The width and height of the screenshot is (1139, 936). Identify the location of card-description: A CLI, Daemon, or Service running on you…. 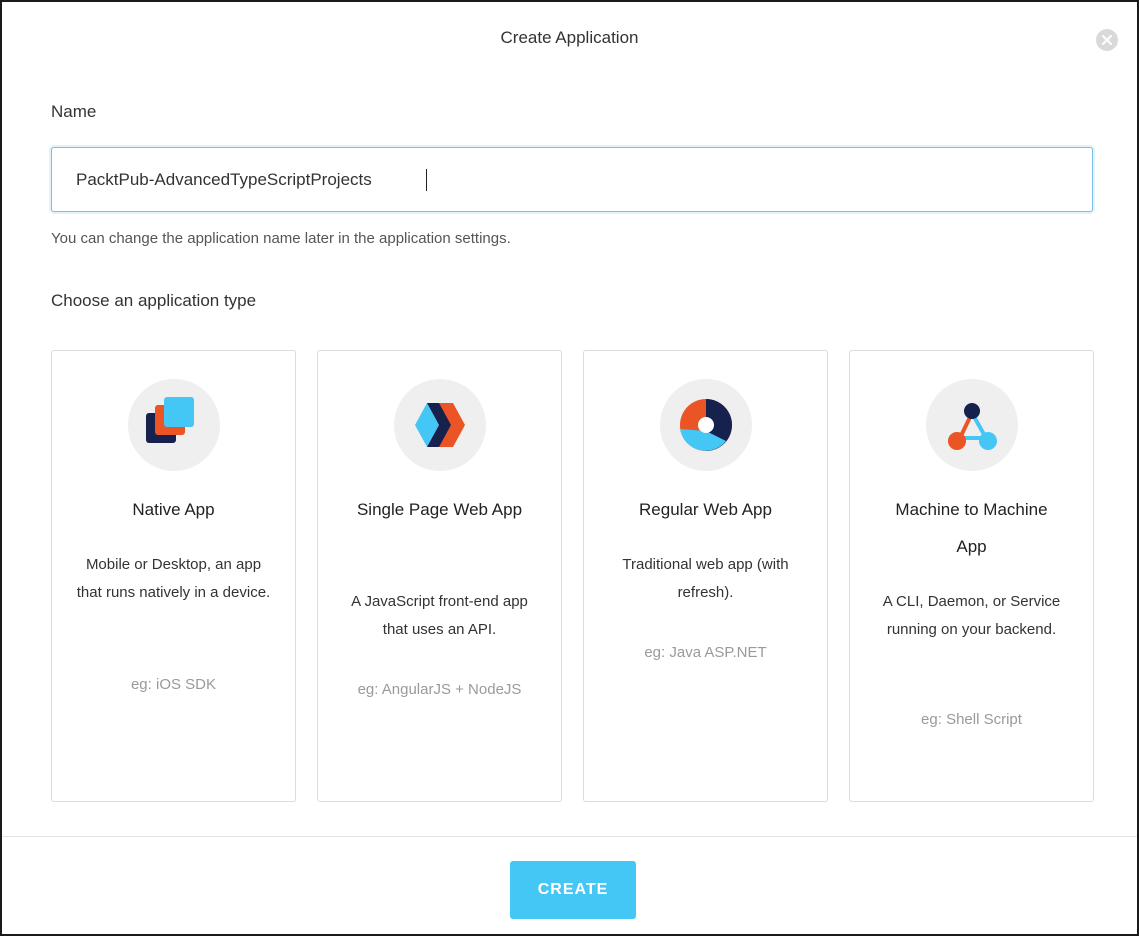
(971, 615).